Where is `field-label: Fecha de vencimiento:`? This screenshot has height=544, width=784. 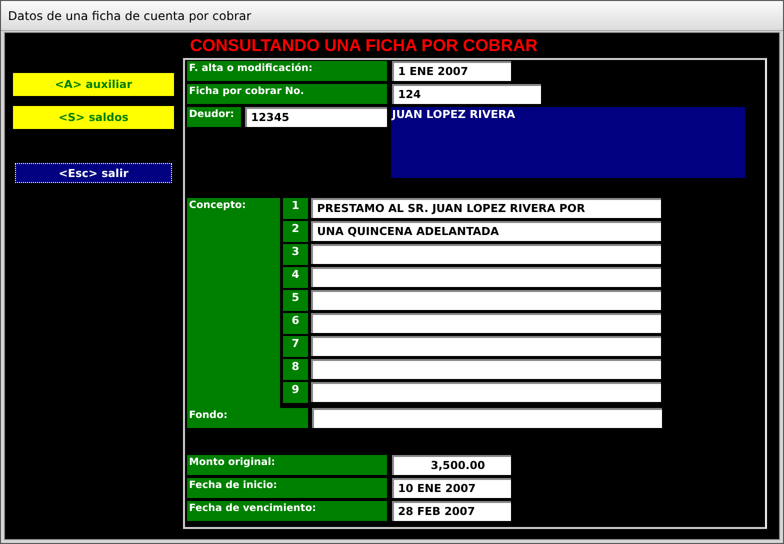 field-label: Fecha de vencimiento: is located at coordinates (287, 511).